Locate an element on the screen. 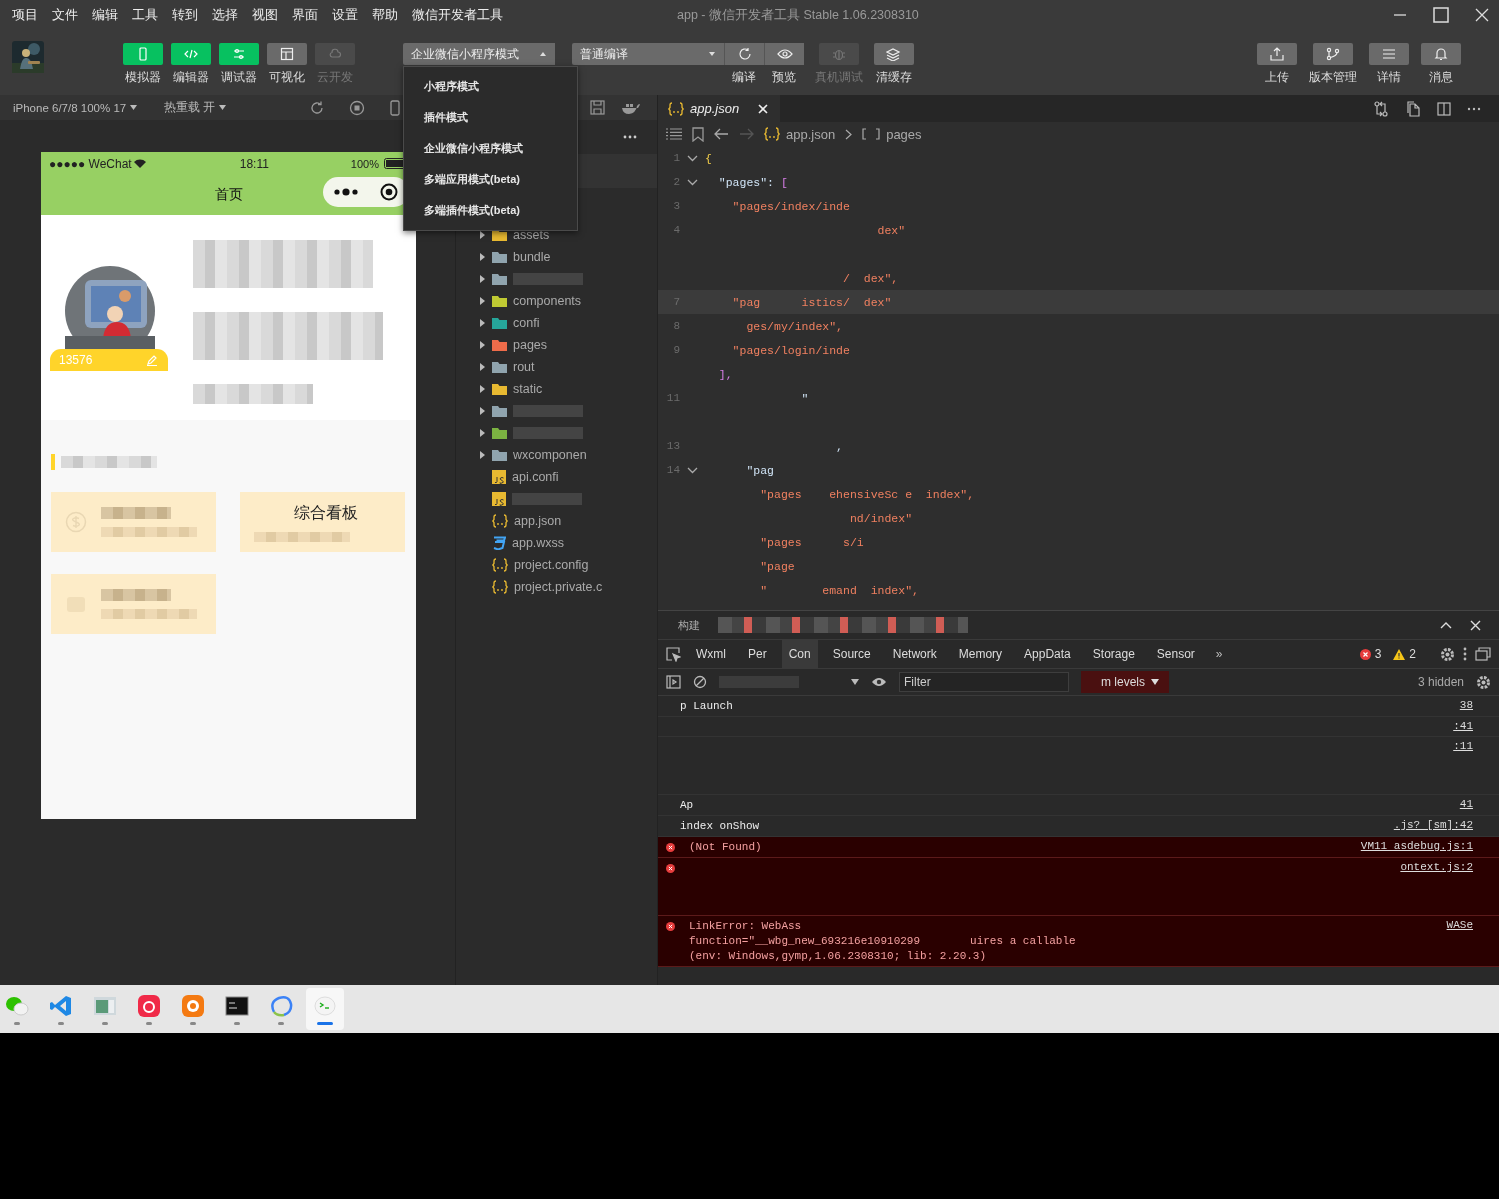 The image size is (1499, 1199). file-name: app.json is located at coordinates (538, 521).